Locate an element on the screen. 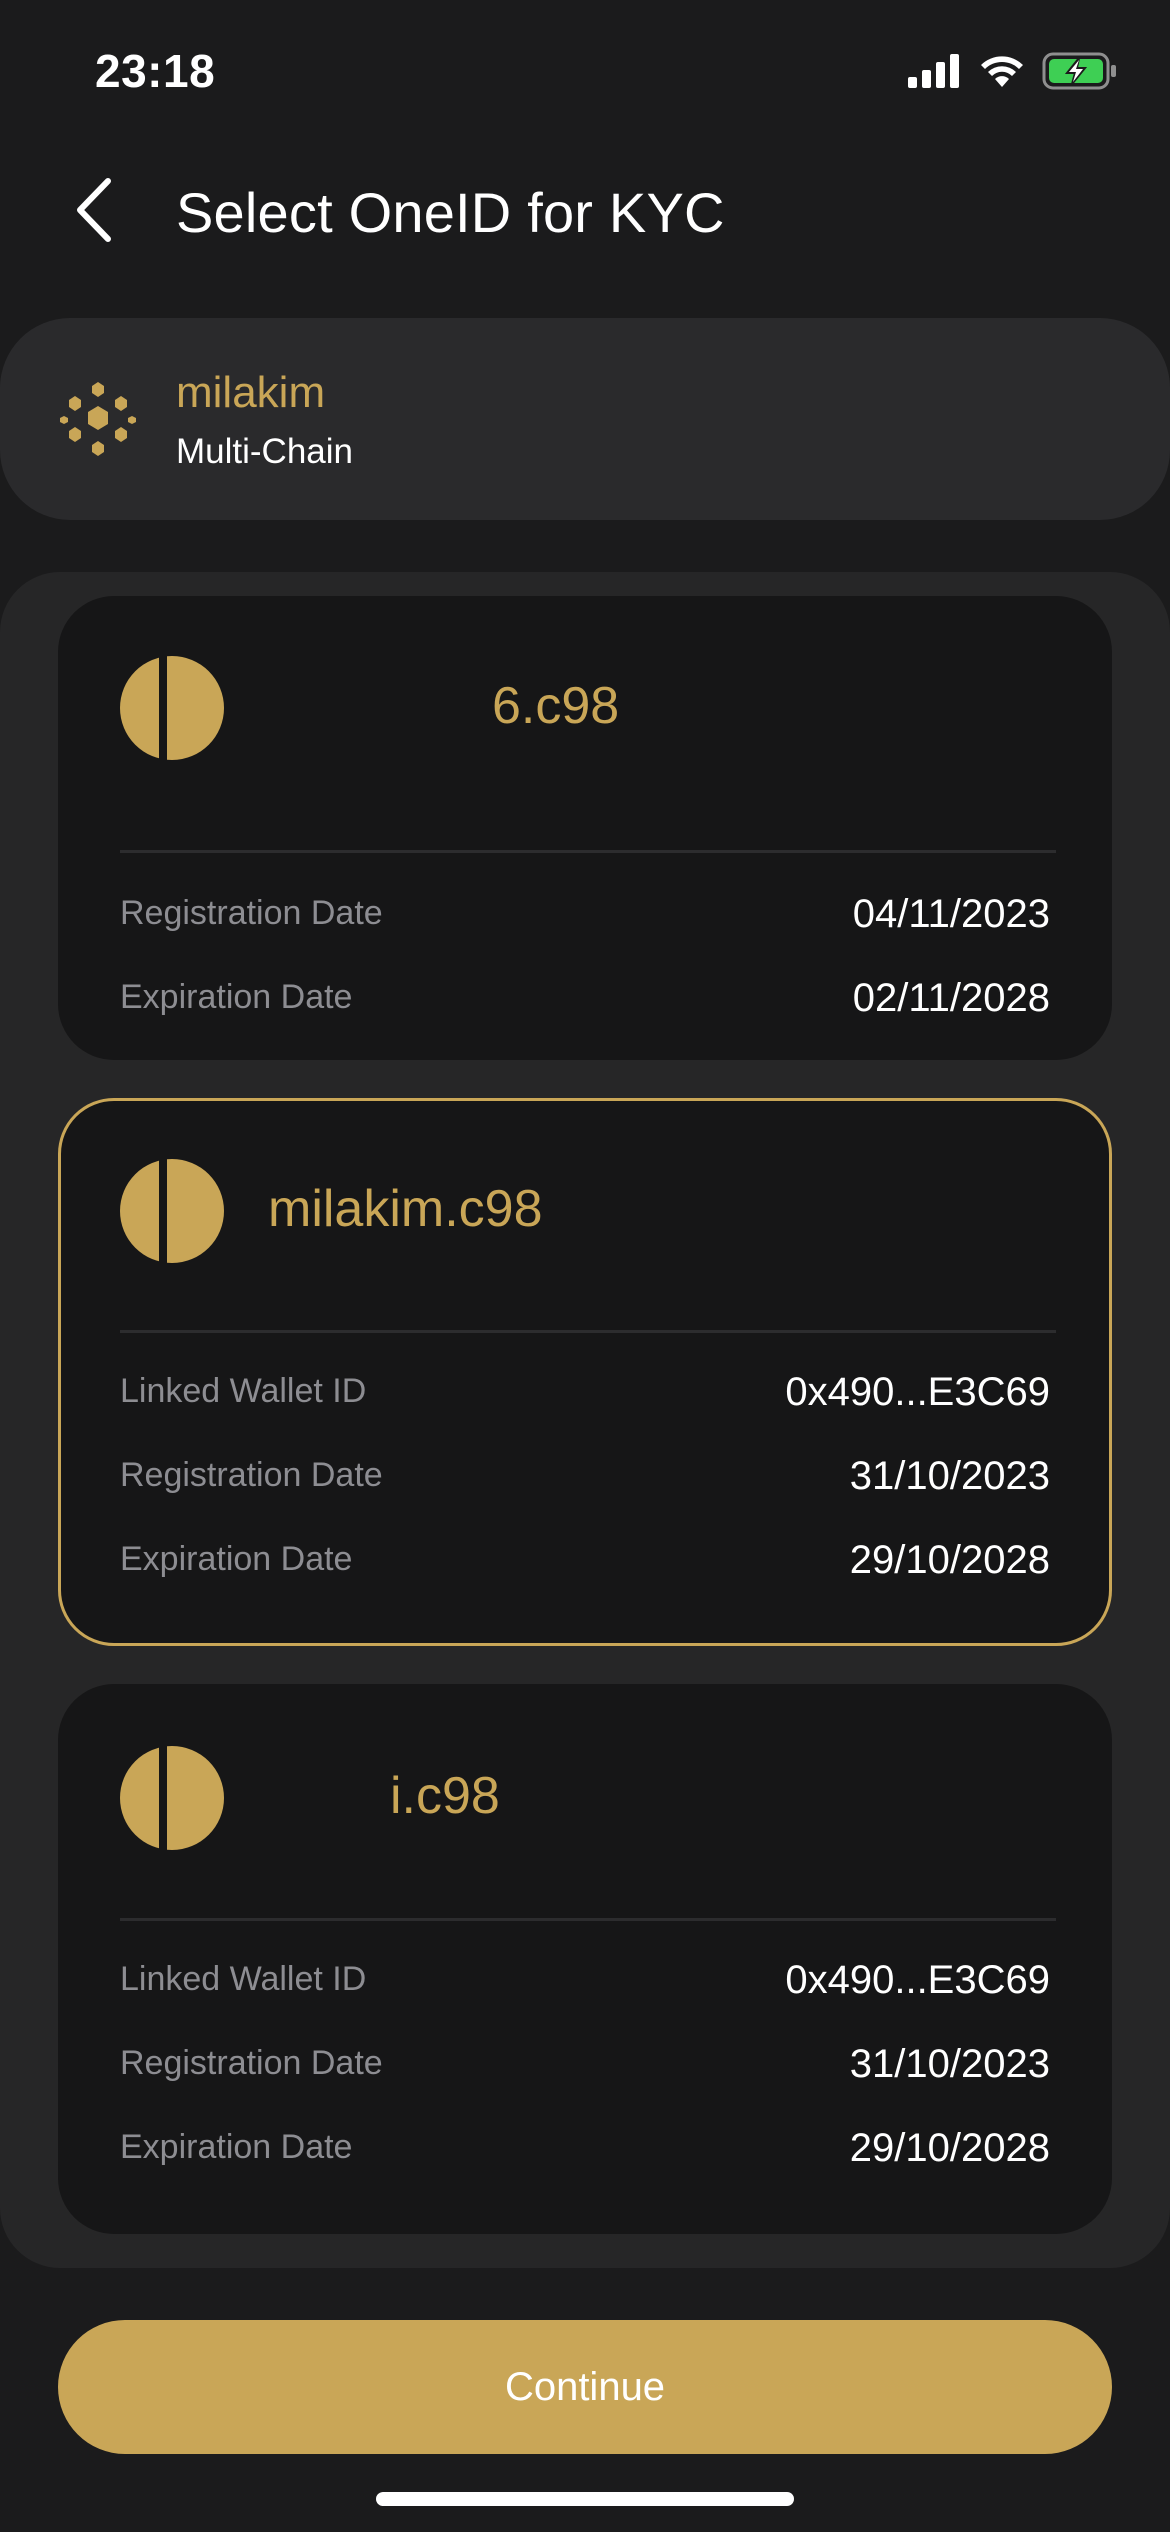 This screenshot has height=2532, width=1170. account-card: milakim Multi-Chain is located at coordinates (585, 419).